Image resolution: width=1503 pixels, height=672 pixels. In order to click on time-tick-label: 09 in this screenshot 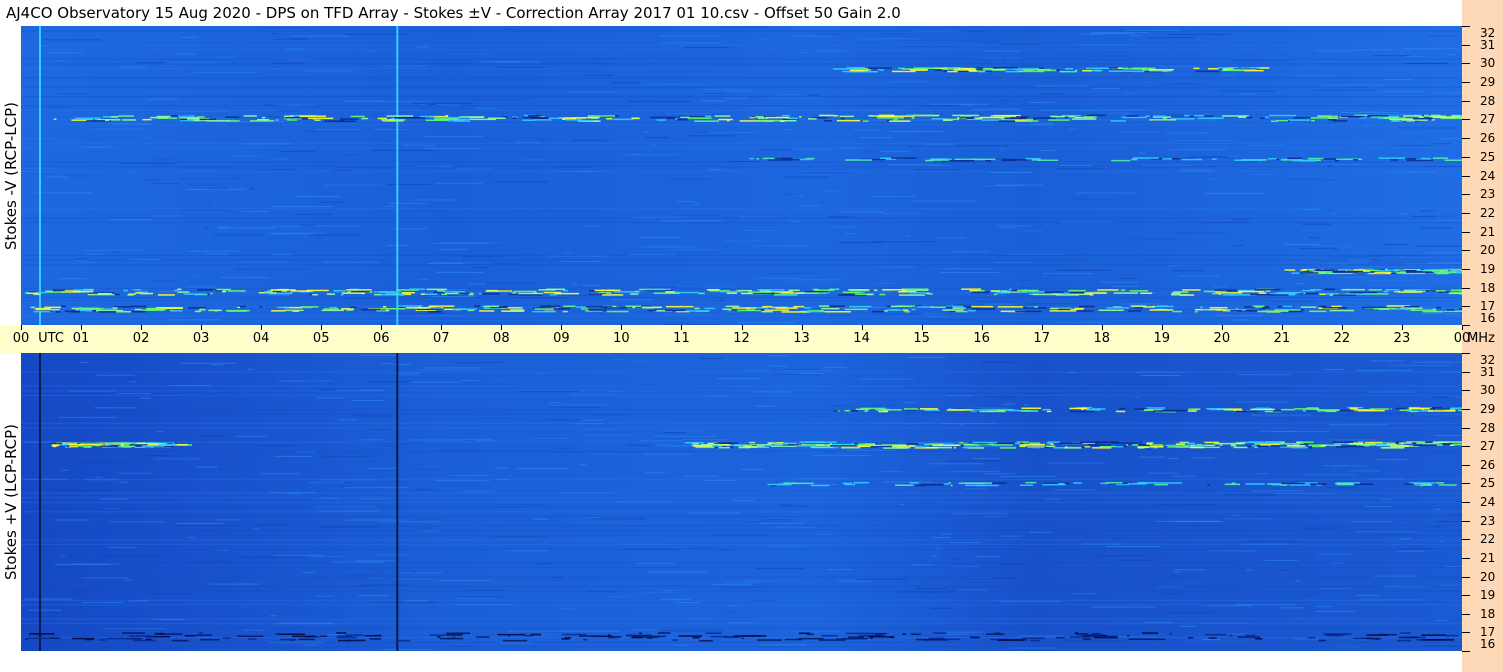, I will do `click(561, 338)`.